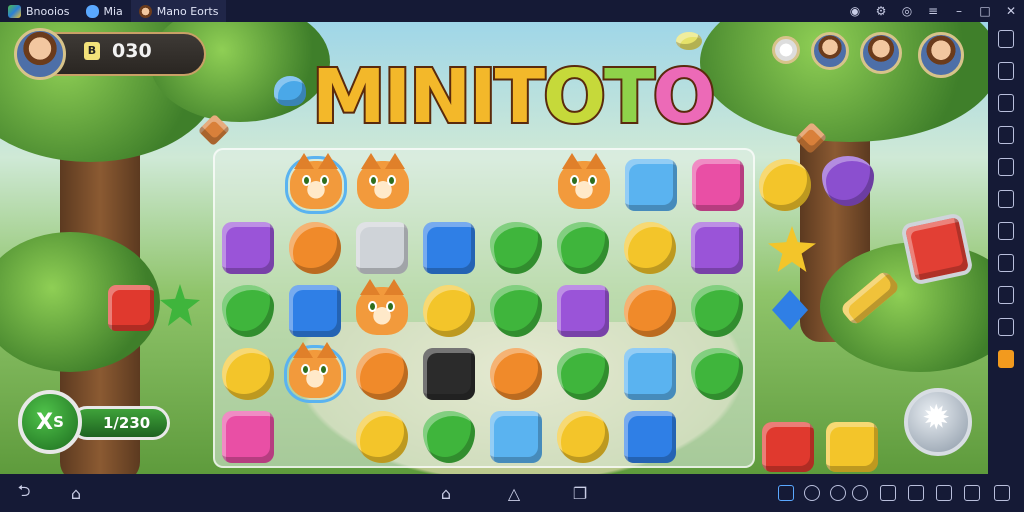 The image size is (1024, 512). I want to click on home-outline-icon-2: △, so click(514, 493).